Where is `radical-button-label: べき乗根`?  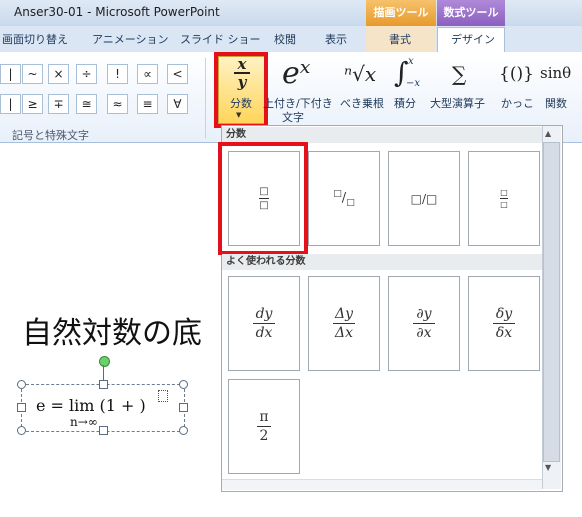
radical-button-label: べき乗根 is located at coordinates (362, 103).